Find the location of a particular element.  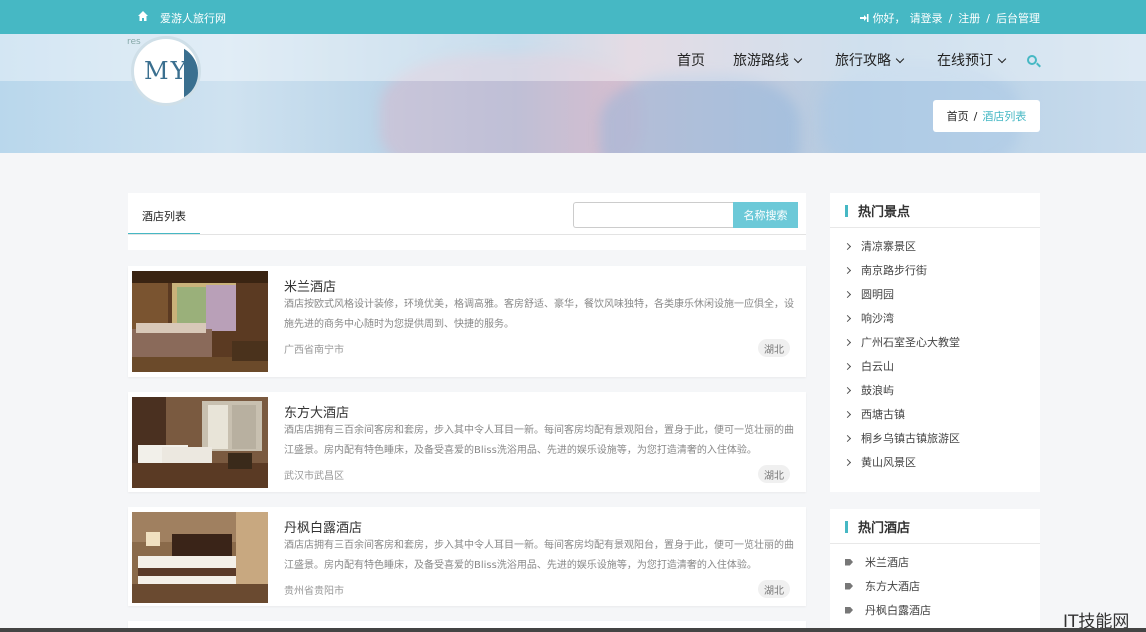

panel-heading: 热门酒店 is located at coordinates (935, 526).